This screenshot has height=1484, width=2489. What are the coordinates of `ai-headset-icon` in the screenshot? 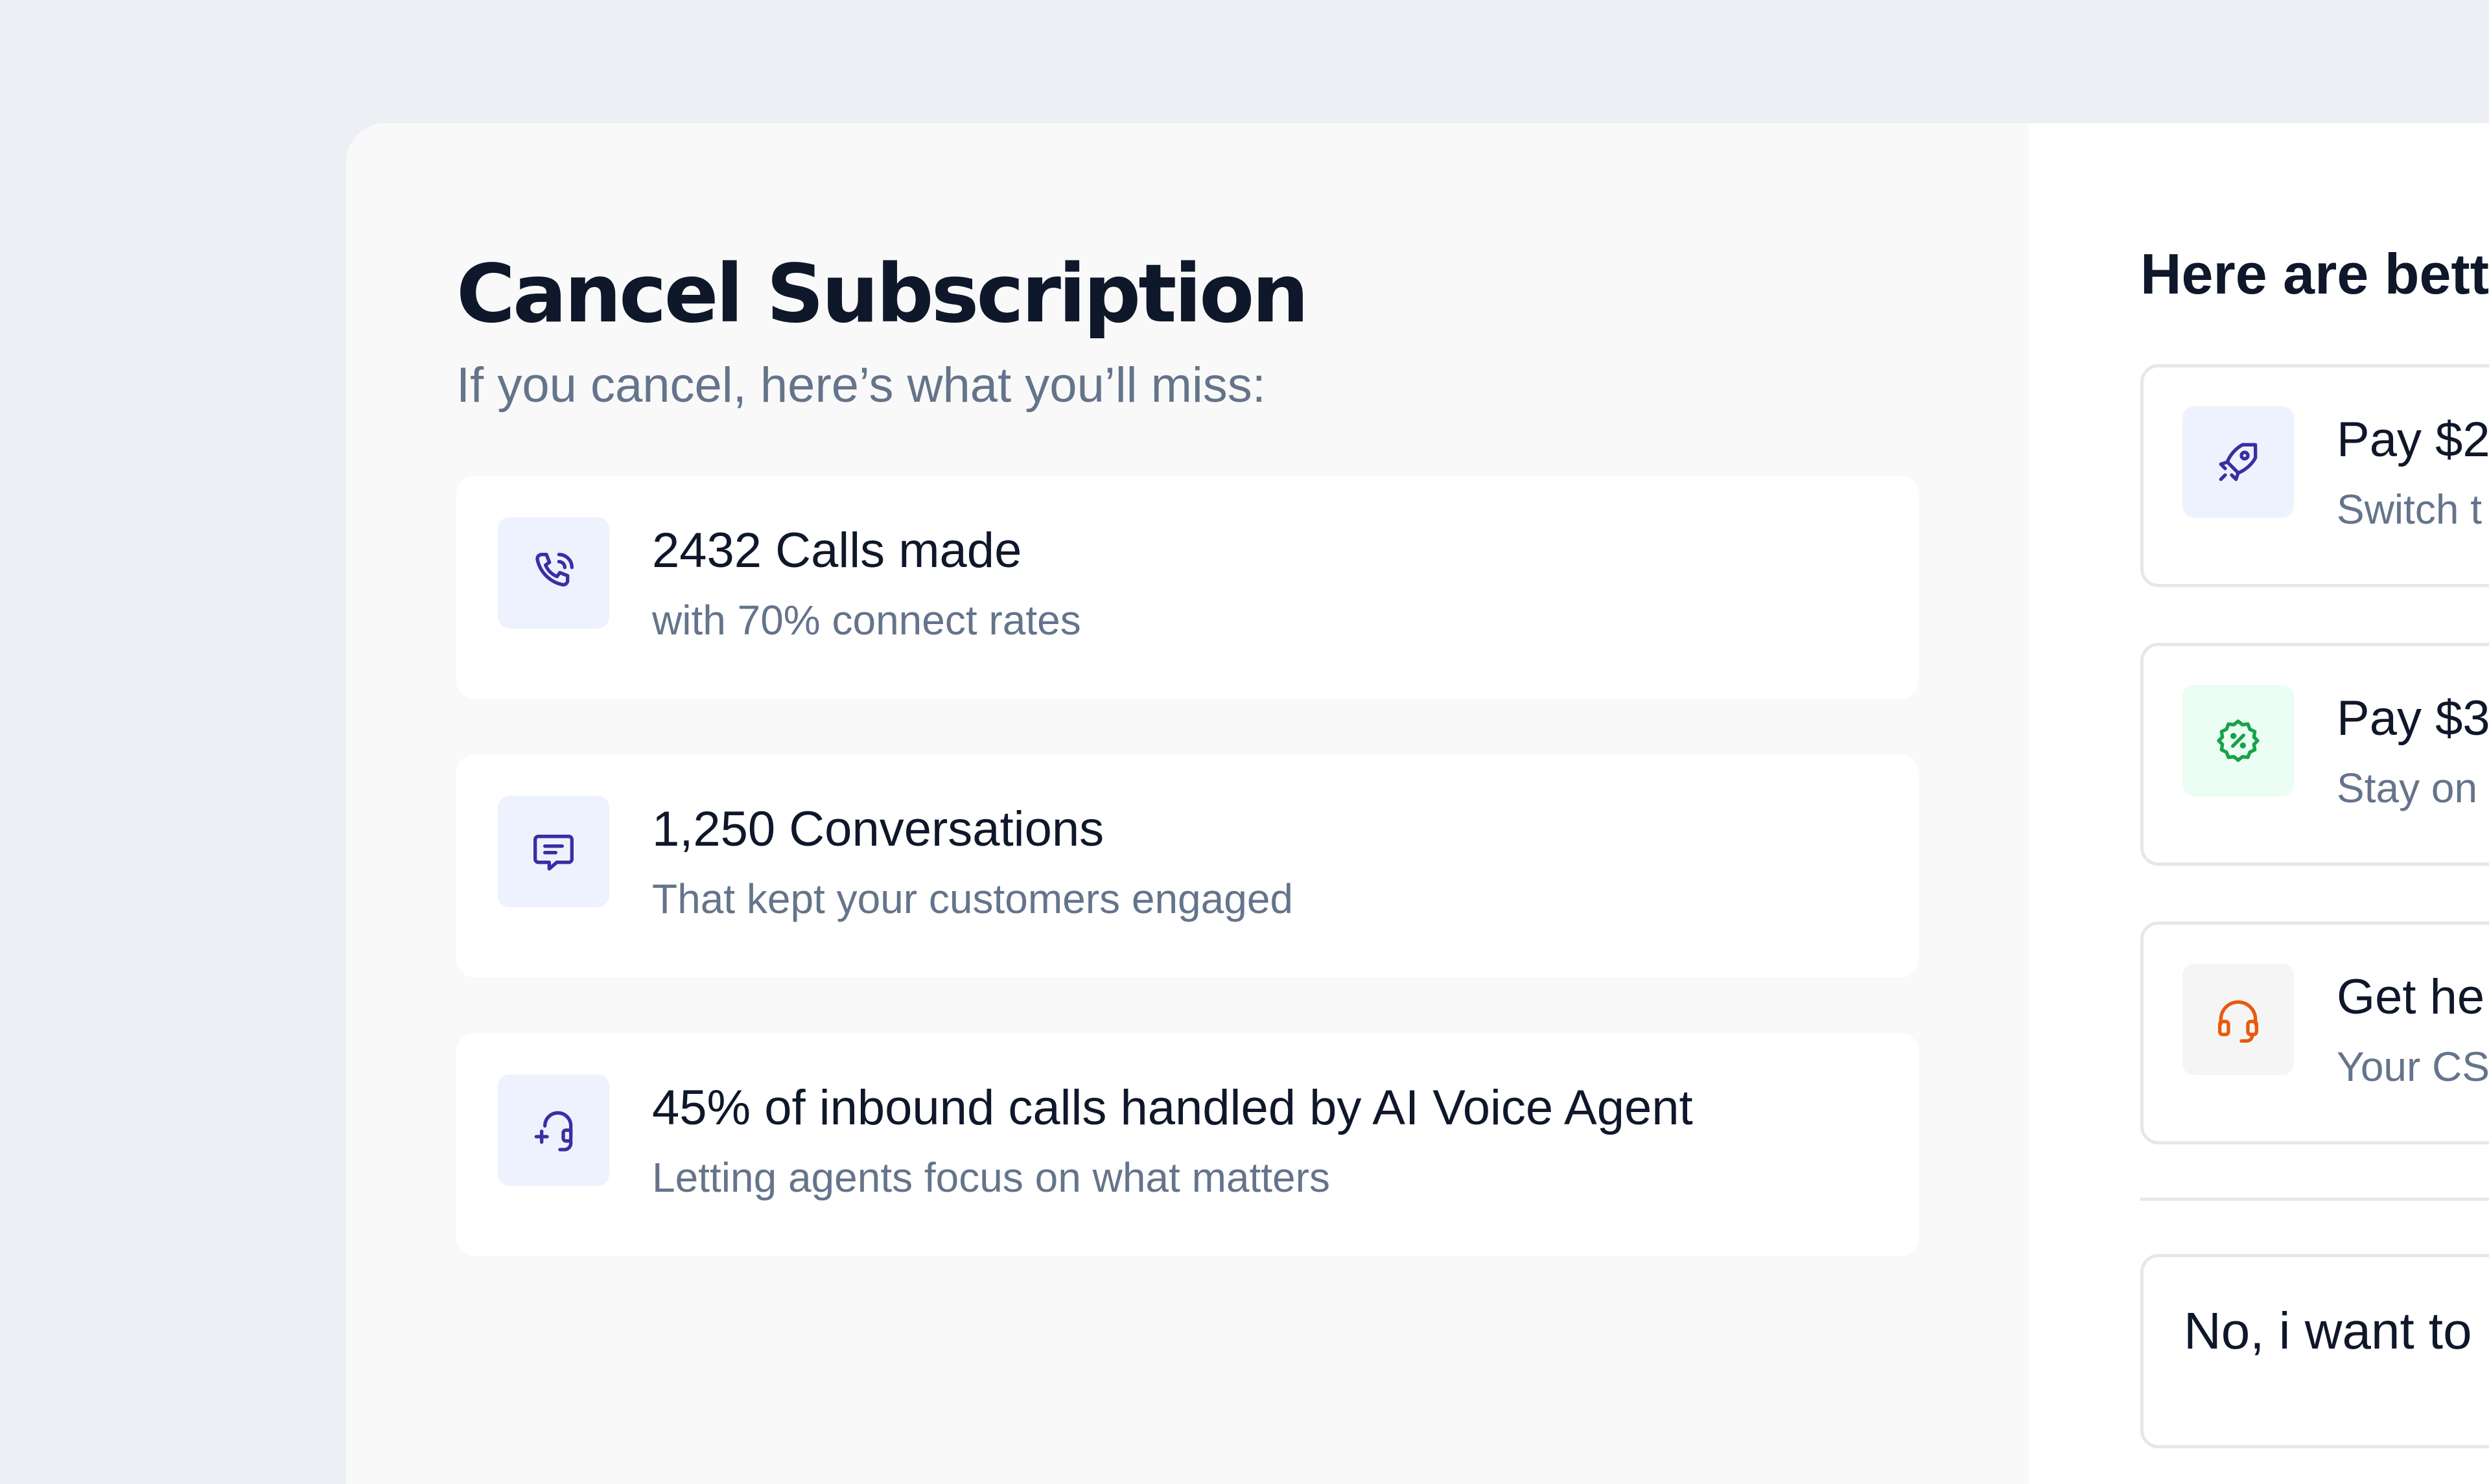 It's located at (553, 1130).